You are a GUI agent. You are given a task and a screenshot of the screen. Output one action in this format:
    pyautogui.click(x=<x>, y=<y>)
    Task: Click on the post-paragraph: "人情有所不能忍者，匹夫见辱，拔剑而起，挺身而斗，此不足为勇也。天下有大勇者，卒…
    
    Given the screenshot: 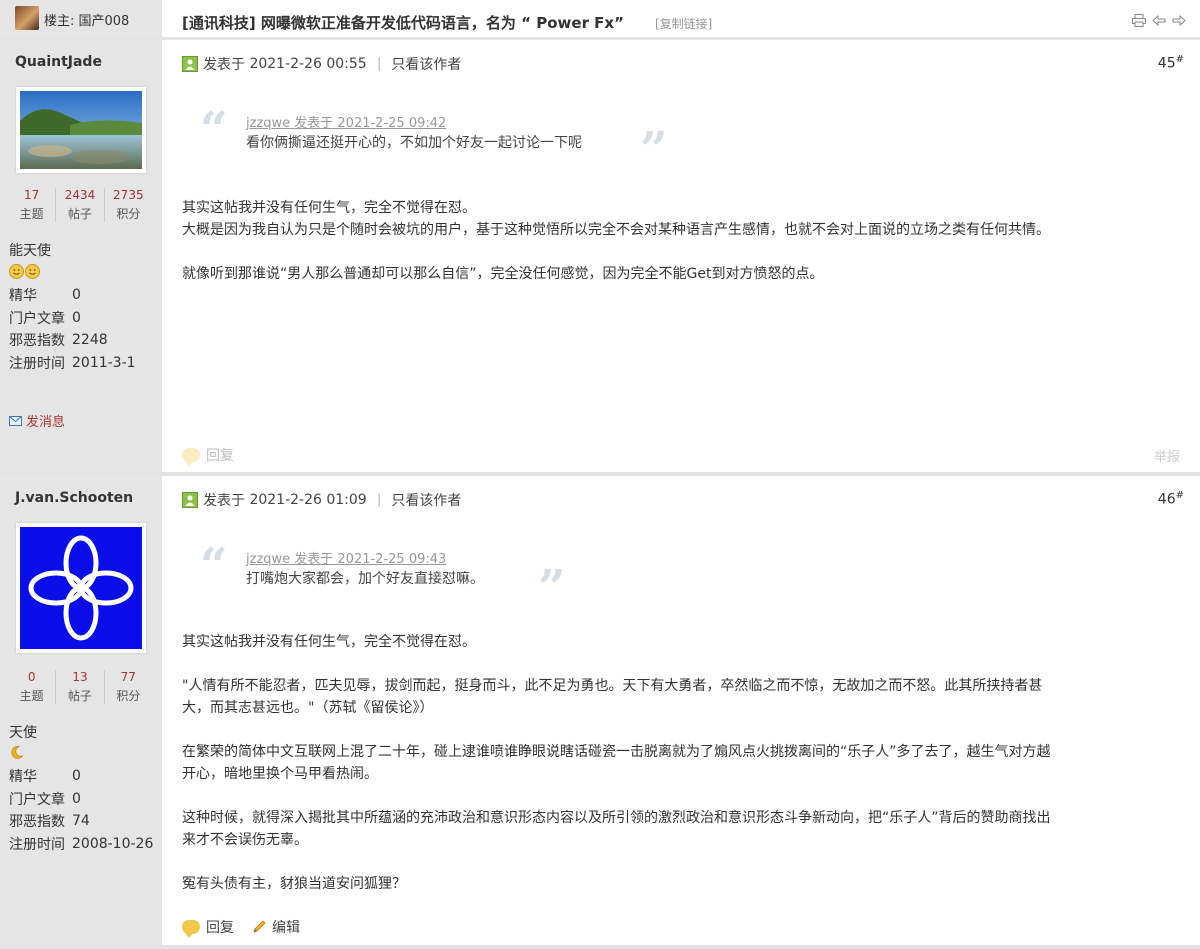 What is the action you would take?
    pyautogui.click(x=612, y=697)
    